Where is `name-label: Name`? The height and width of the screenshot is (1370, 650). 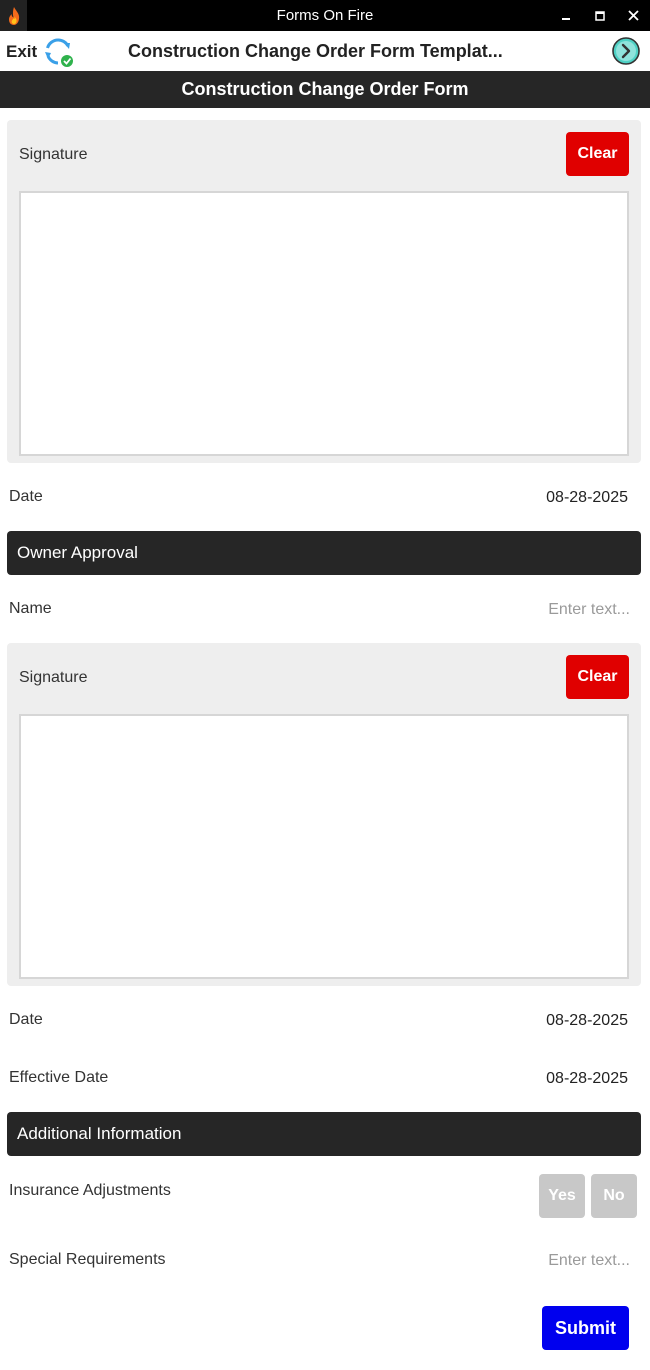 name-label: Name is located at coordinates (30, 608).